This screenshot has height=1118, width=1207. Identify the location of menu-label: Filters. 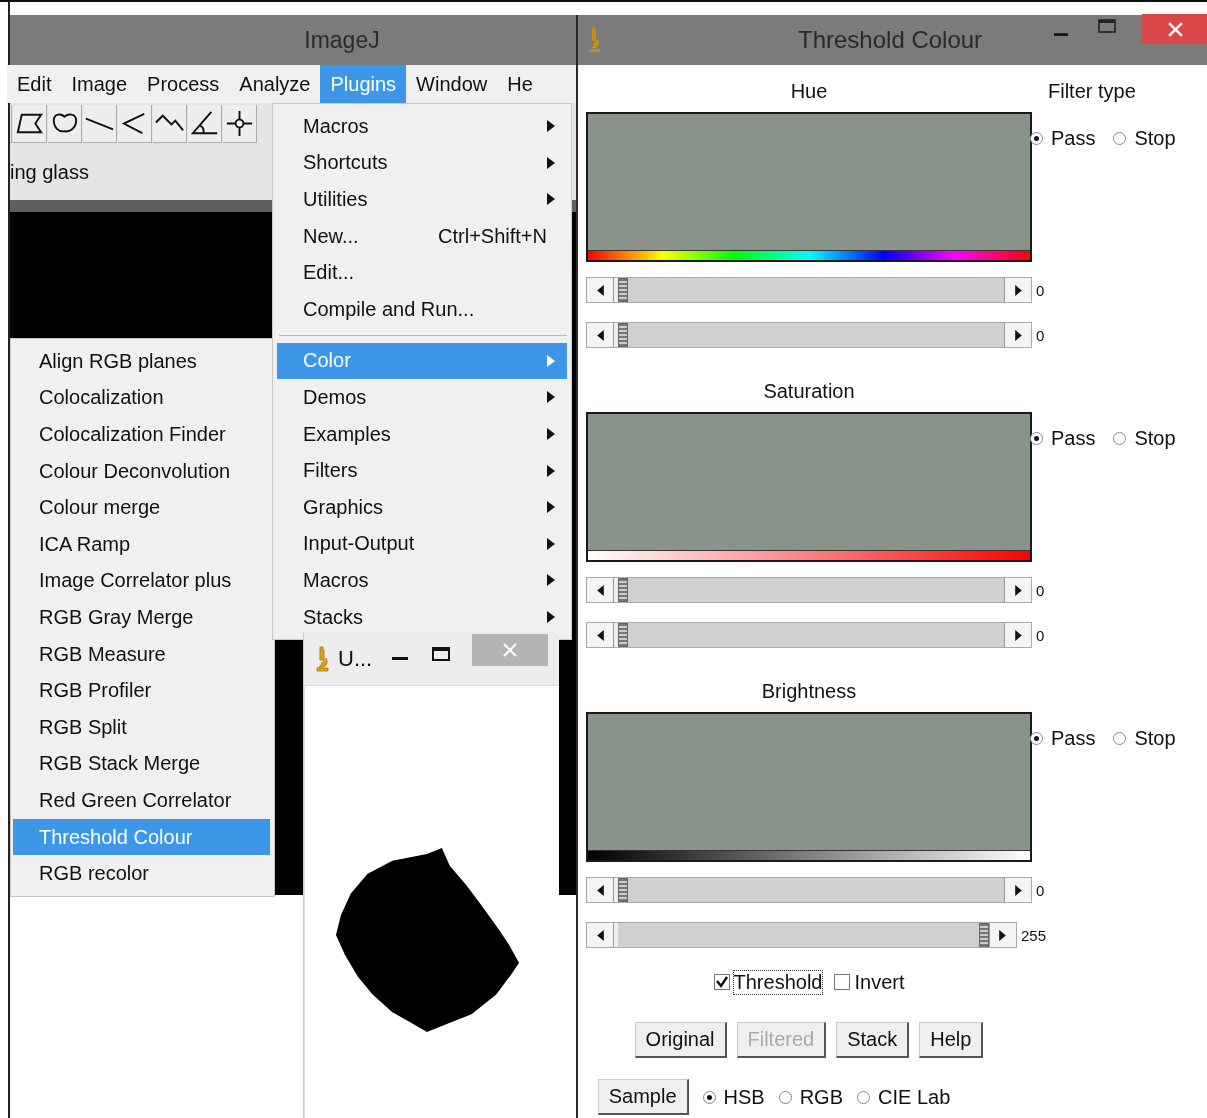
(330, 471).